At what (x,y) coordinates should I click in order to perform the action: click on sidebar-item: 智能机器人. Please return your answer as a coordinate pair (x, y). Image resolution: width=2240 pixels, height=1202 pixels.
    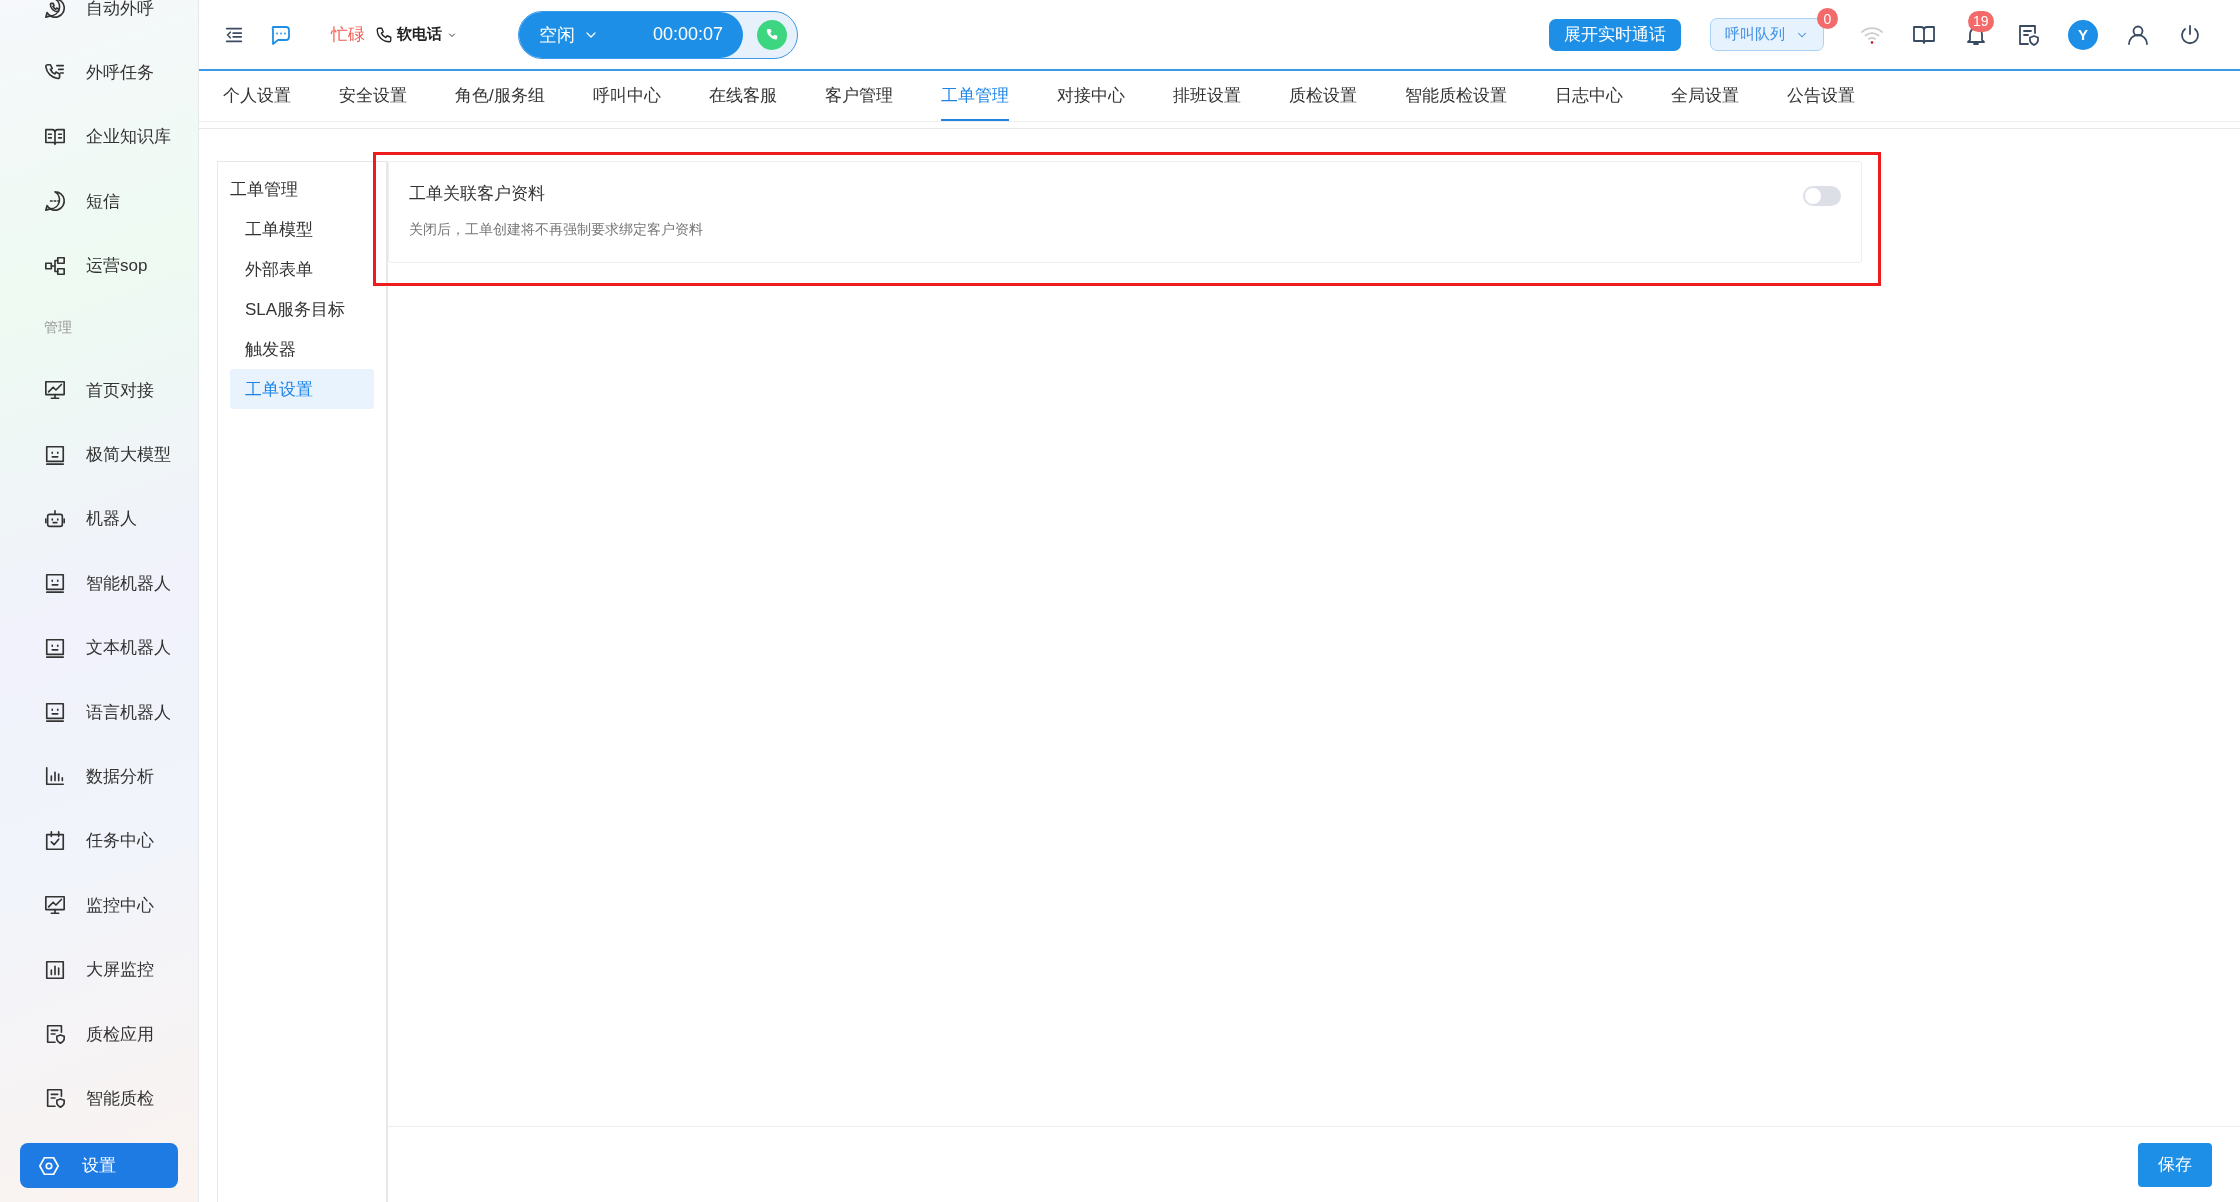
    Looking at the image, I should click on (99, 583).